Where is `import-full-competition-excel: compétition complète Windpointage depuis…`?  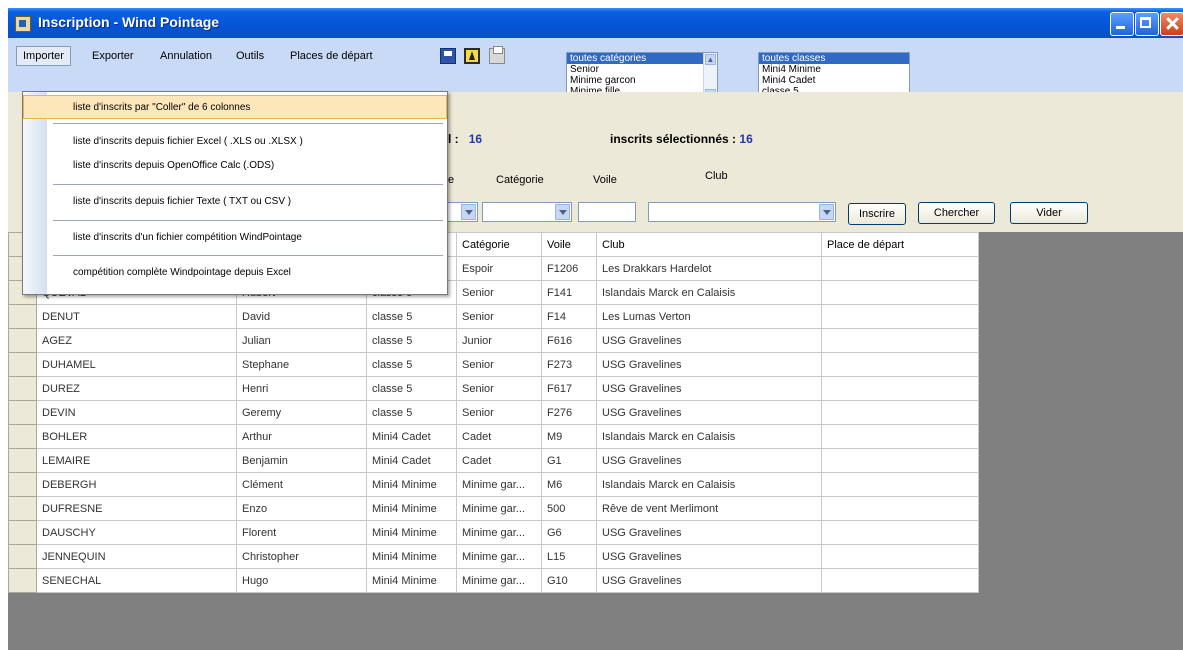
import-full-competition-excel: compétition complète Windpointage depuis… is located at coordinates (235, 273).